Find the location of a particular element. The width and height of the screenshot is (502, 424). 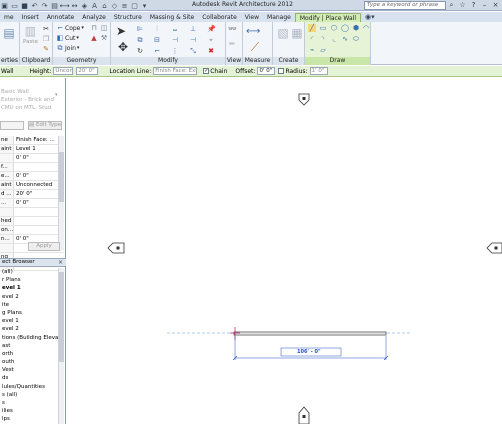

height-offset-input: 20' 0" is located at coordinates (87, 71).